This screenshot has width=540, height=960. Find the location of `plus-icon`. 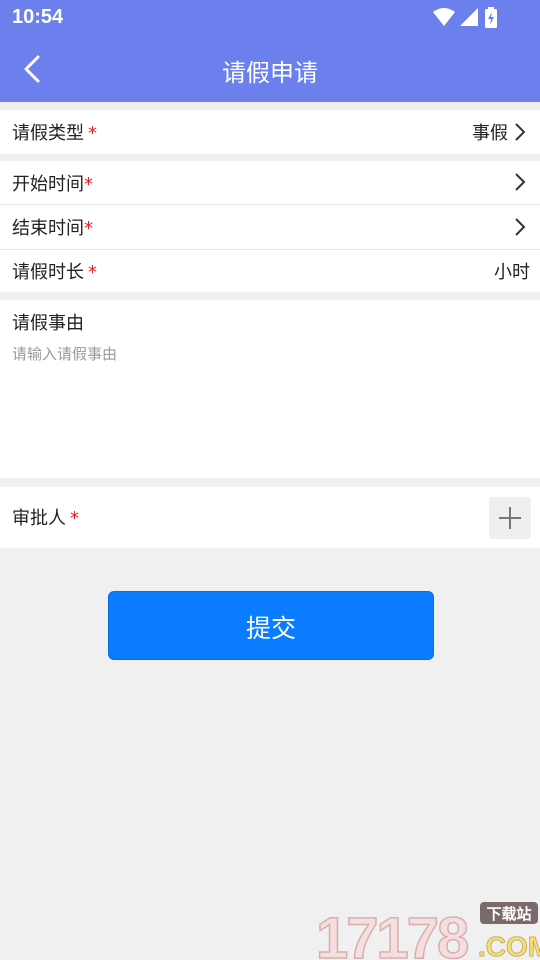

plus-icon is located at coordinates (510, 518).